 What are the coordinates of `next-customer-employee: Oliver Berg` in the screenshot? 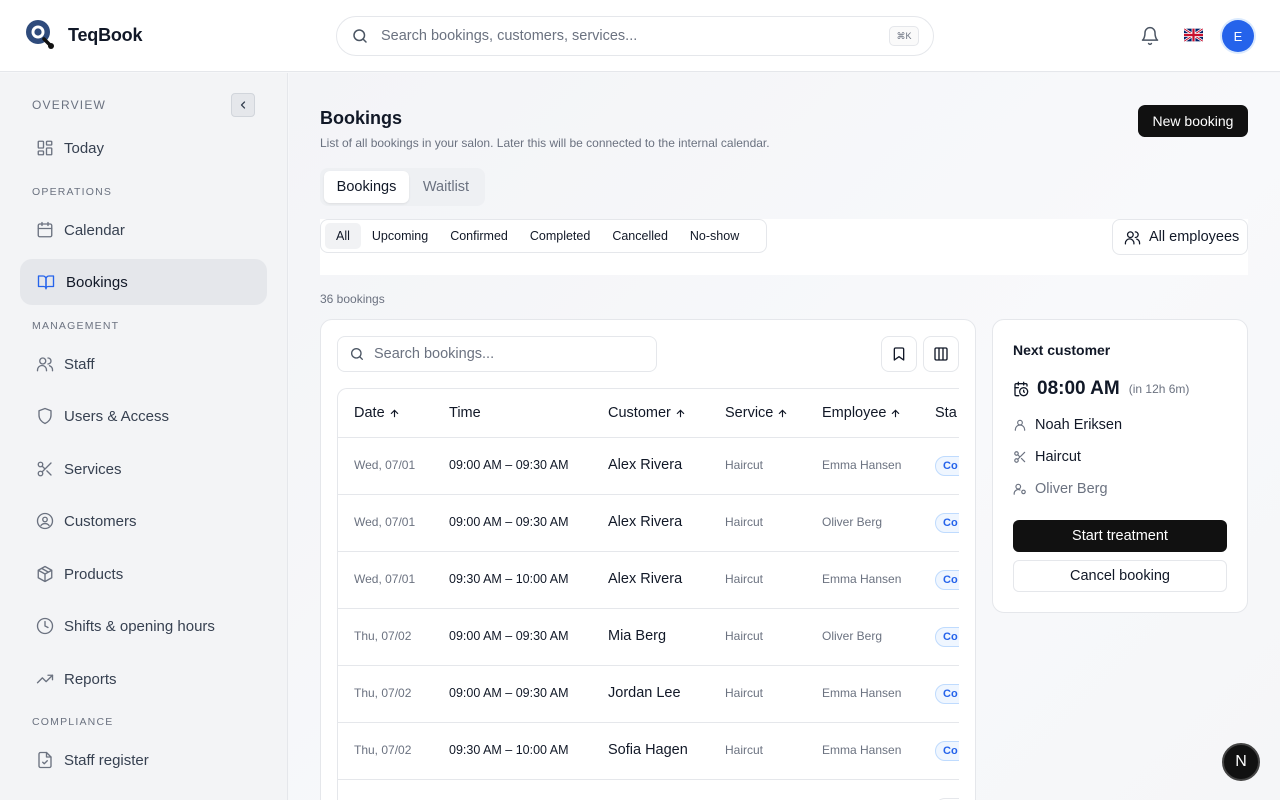 It's located at (1060, 489).